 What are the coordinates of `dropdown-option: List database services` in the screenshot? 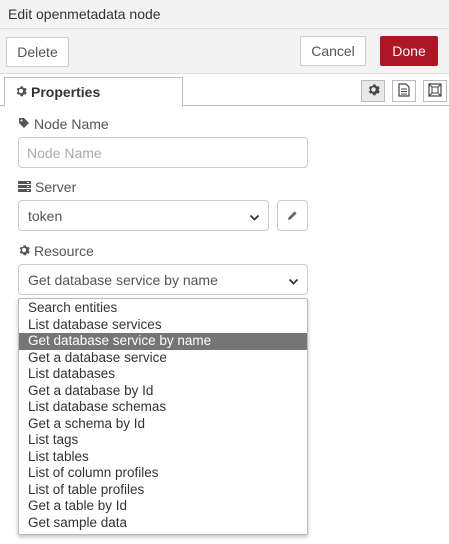 It's located at (163, 325).